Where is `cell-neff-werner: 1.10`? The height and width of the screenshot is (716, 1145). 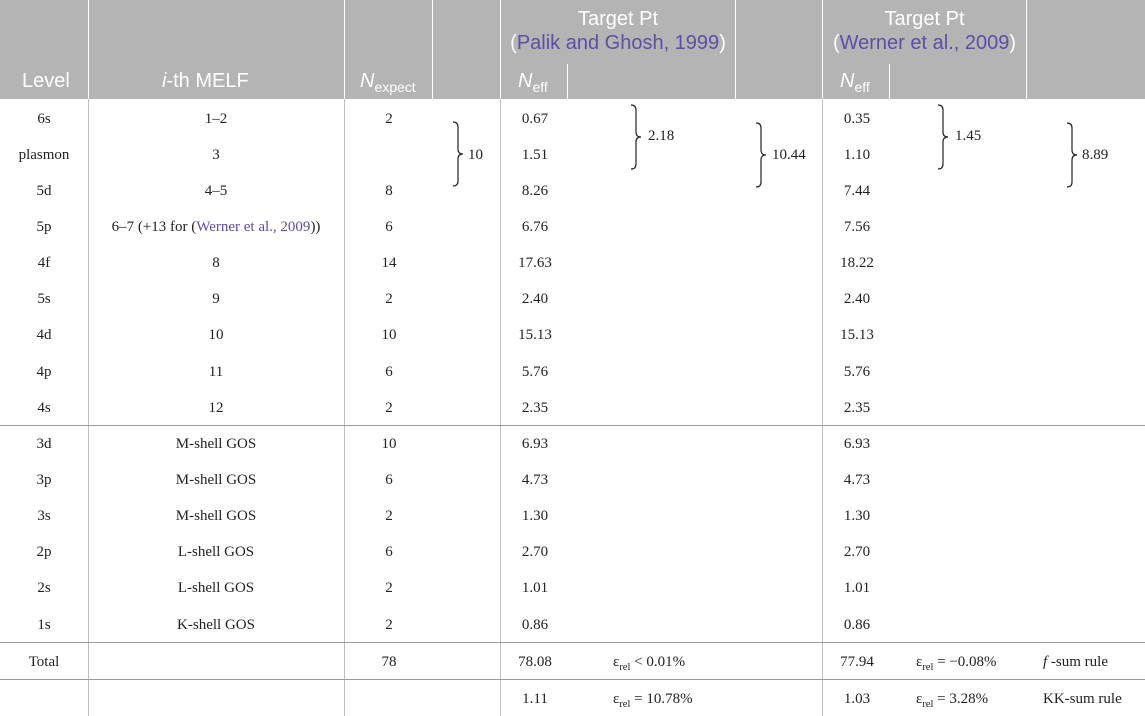
cell-neff-werner: 1.10 is located at coordinates (857, 155).